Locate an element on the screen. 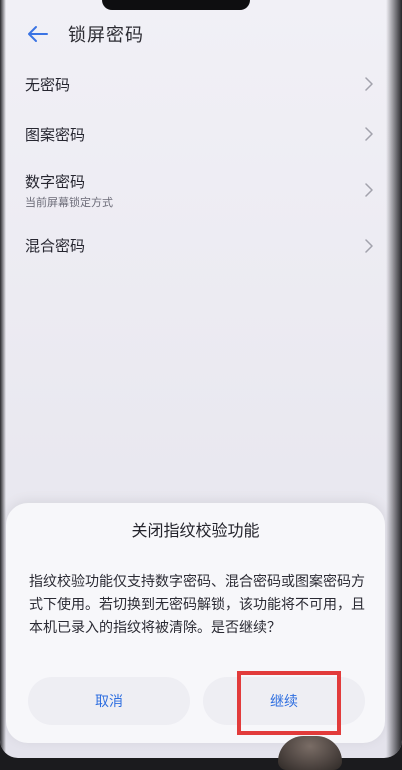  back-arrow-icon is located at coordinates (38, 34).